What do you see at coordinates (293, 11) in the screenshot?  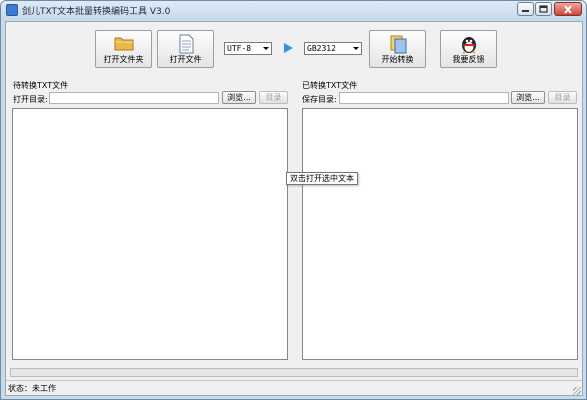 I see `title-bar: 剑儿TXT文本批量转换编码工具 V3.0` at bounding box center [293, 11].